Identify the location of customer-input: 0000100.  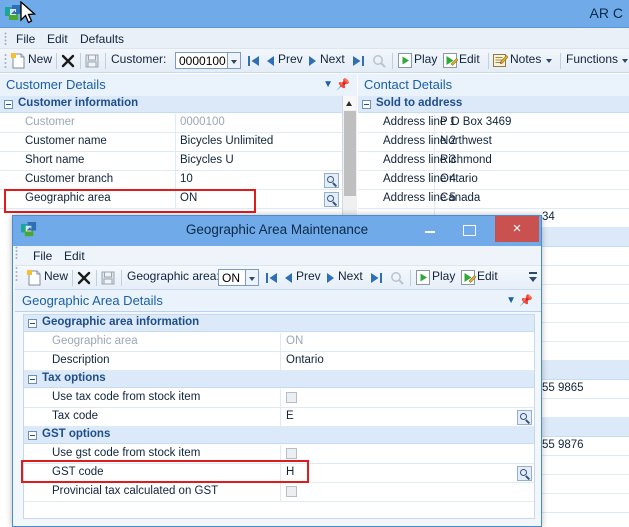
(201, 60).